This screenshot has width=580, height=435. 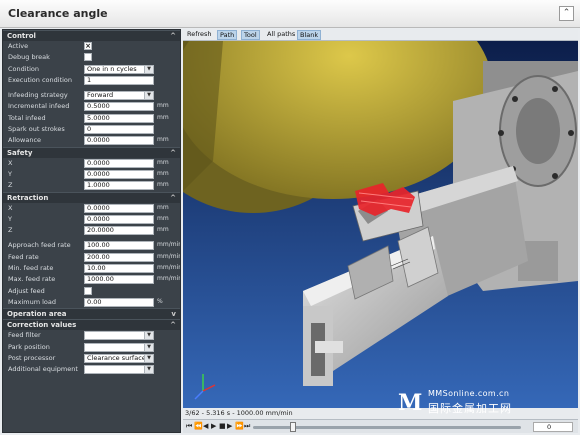 I want to click on play-icon: ▶, so click(x=213, y=426).